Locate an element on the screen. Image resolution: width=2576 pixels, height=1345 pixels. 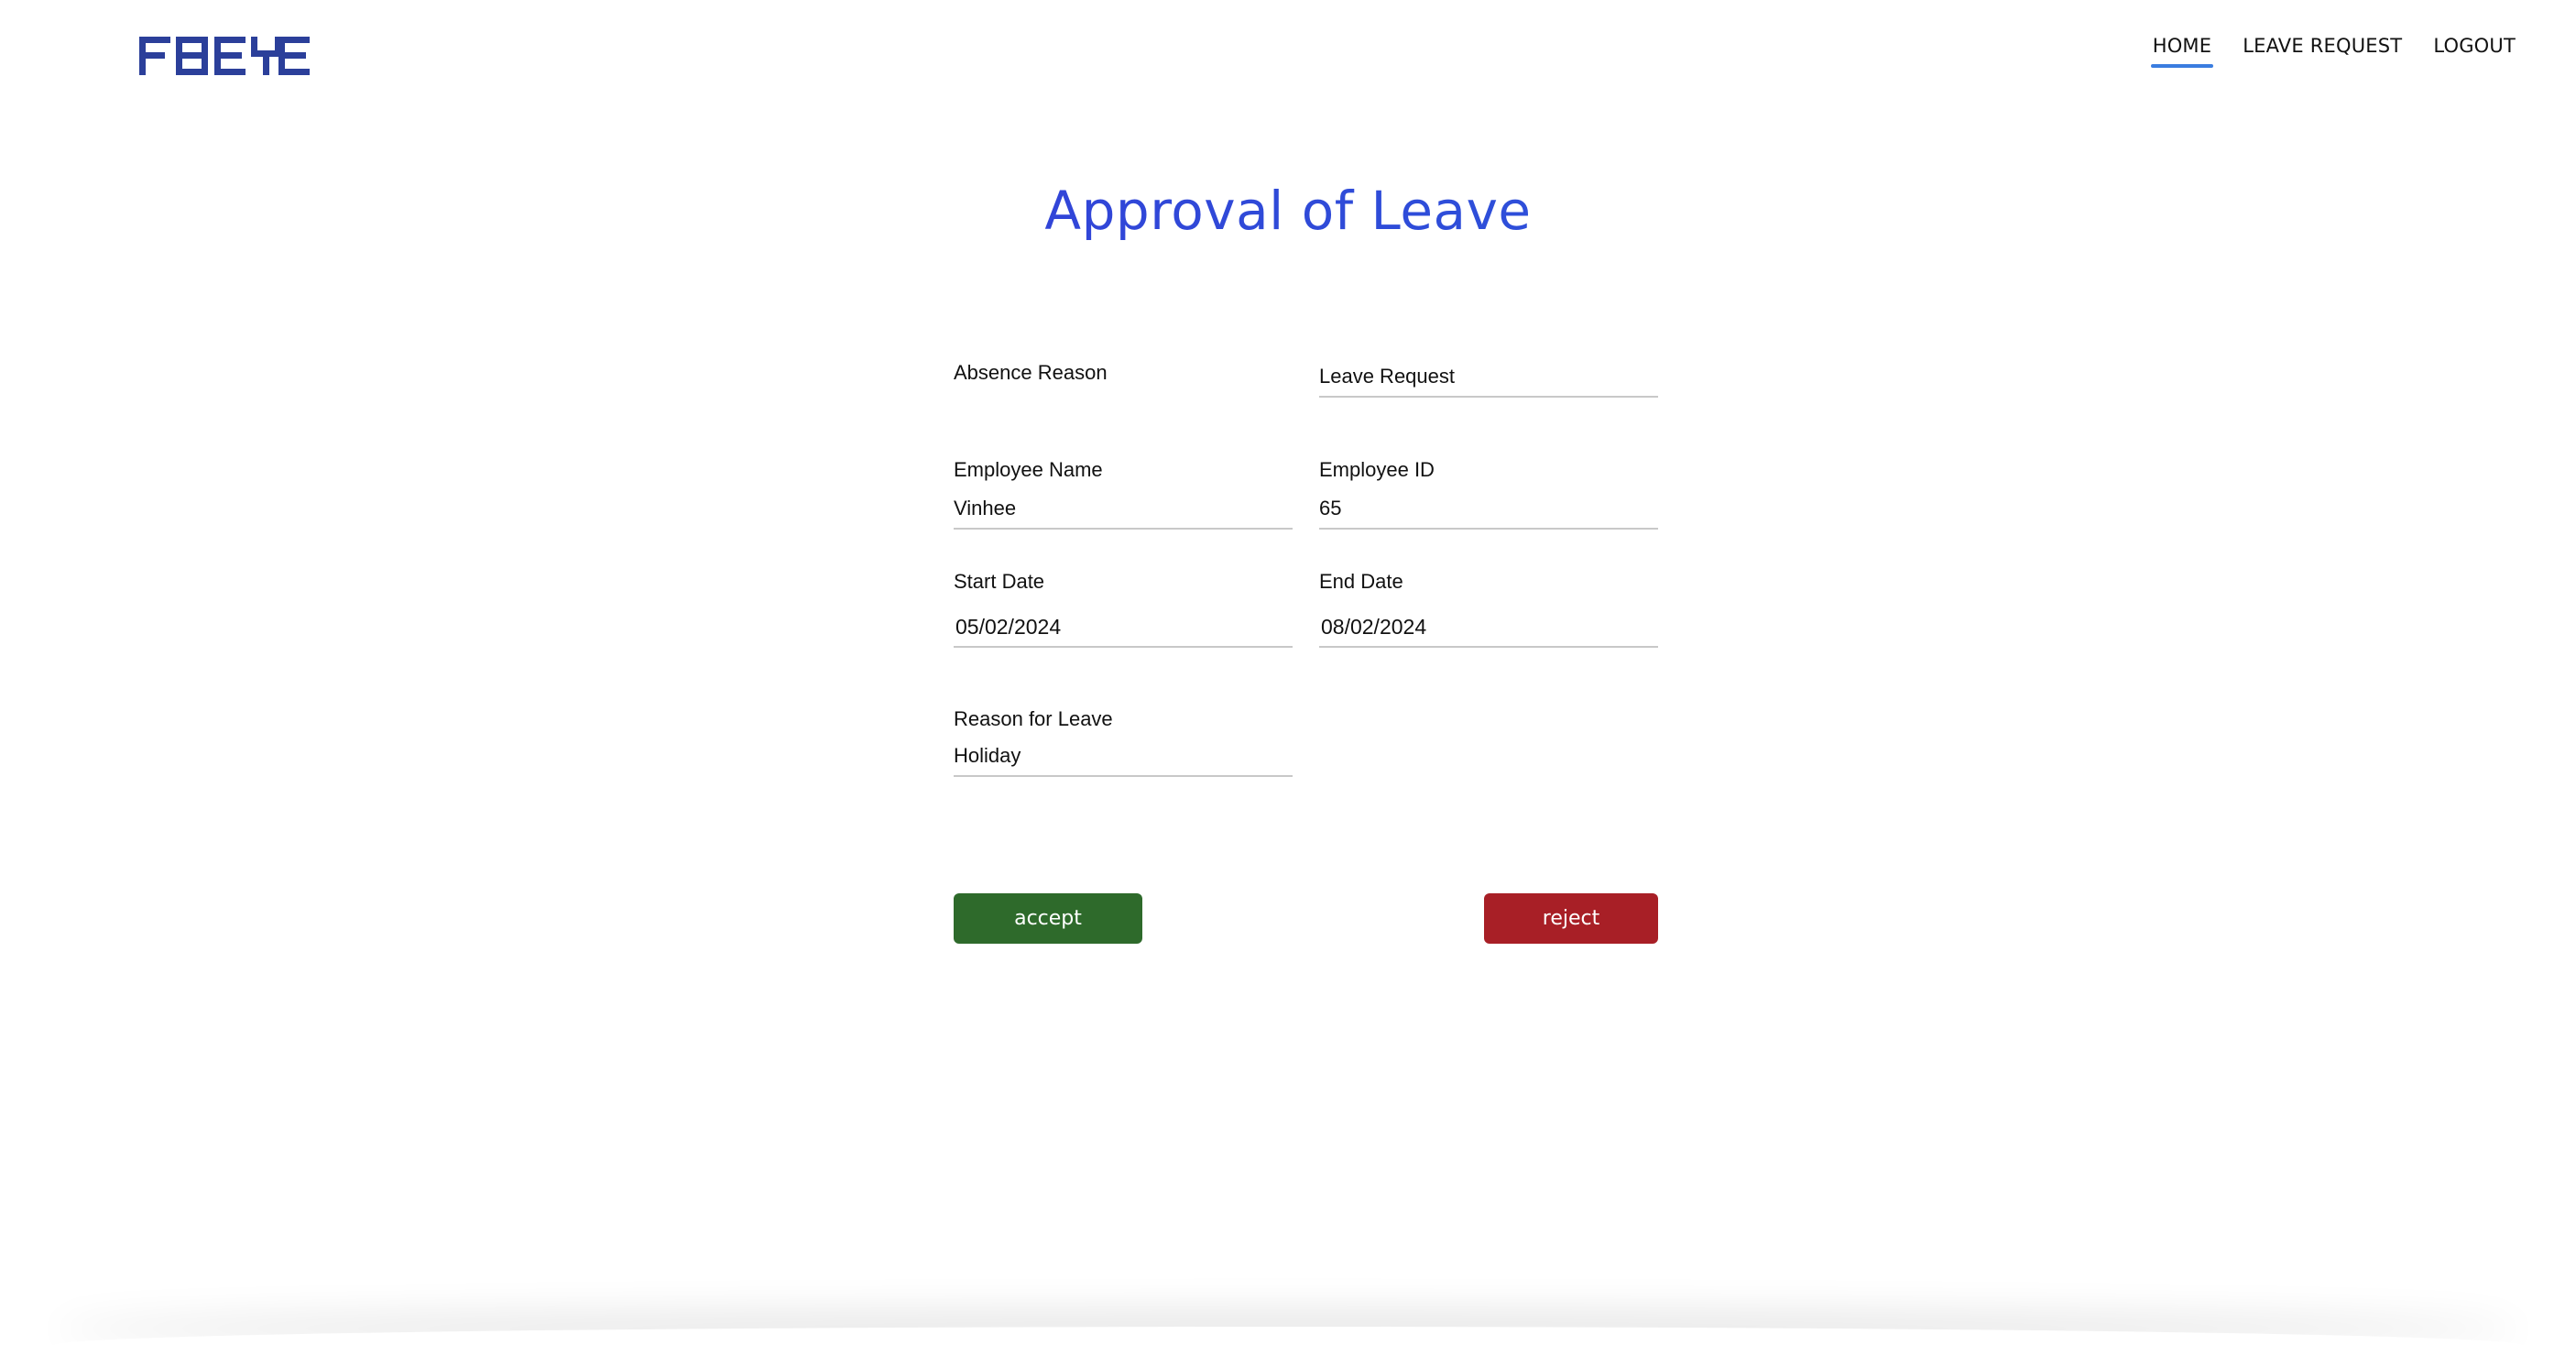
employee-name-field is located at coordinates (1123, 511).